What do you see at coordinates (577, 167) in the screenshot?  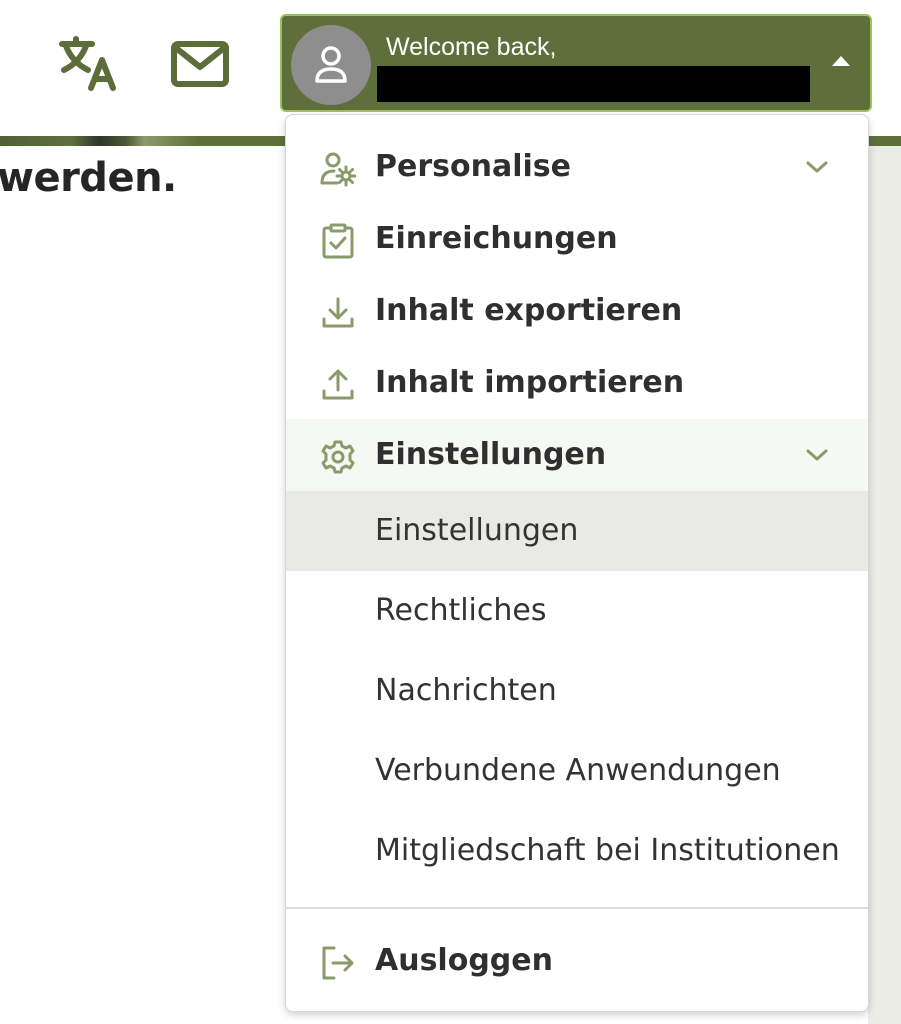 I see `menu-item-personalise: Personalise` at bounding box center [577, 167].